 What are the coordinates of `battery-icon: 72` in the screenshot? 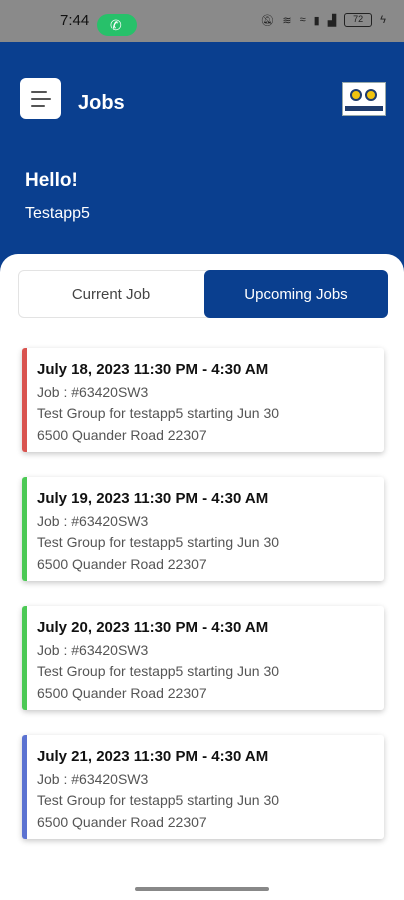 It's located at (358, 20).